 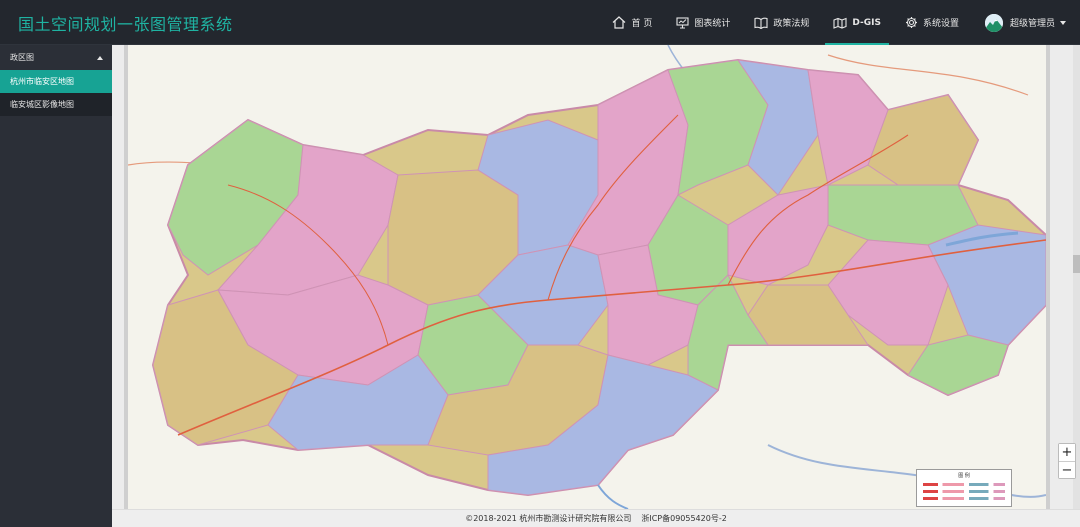 I want to click on sidebar-item-imagery-map: 临安城区影像地图, so click(x=56, y=104).